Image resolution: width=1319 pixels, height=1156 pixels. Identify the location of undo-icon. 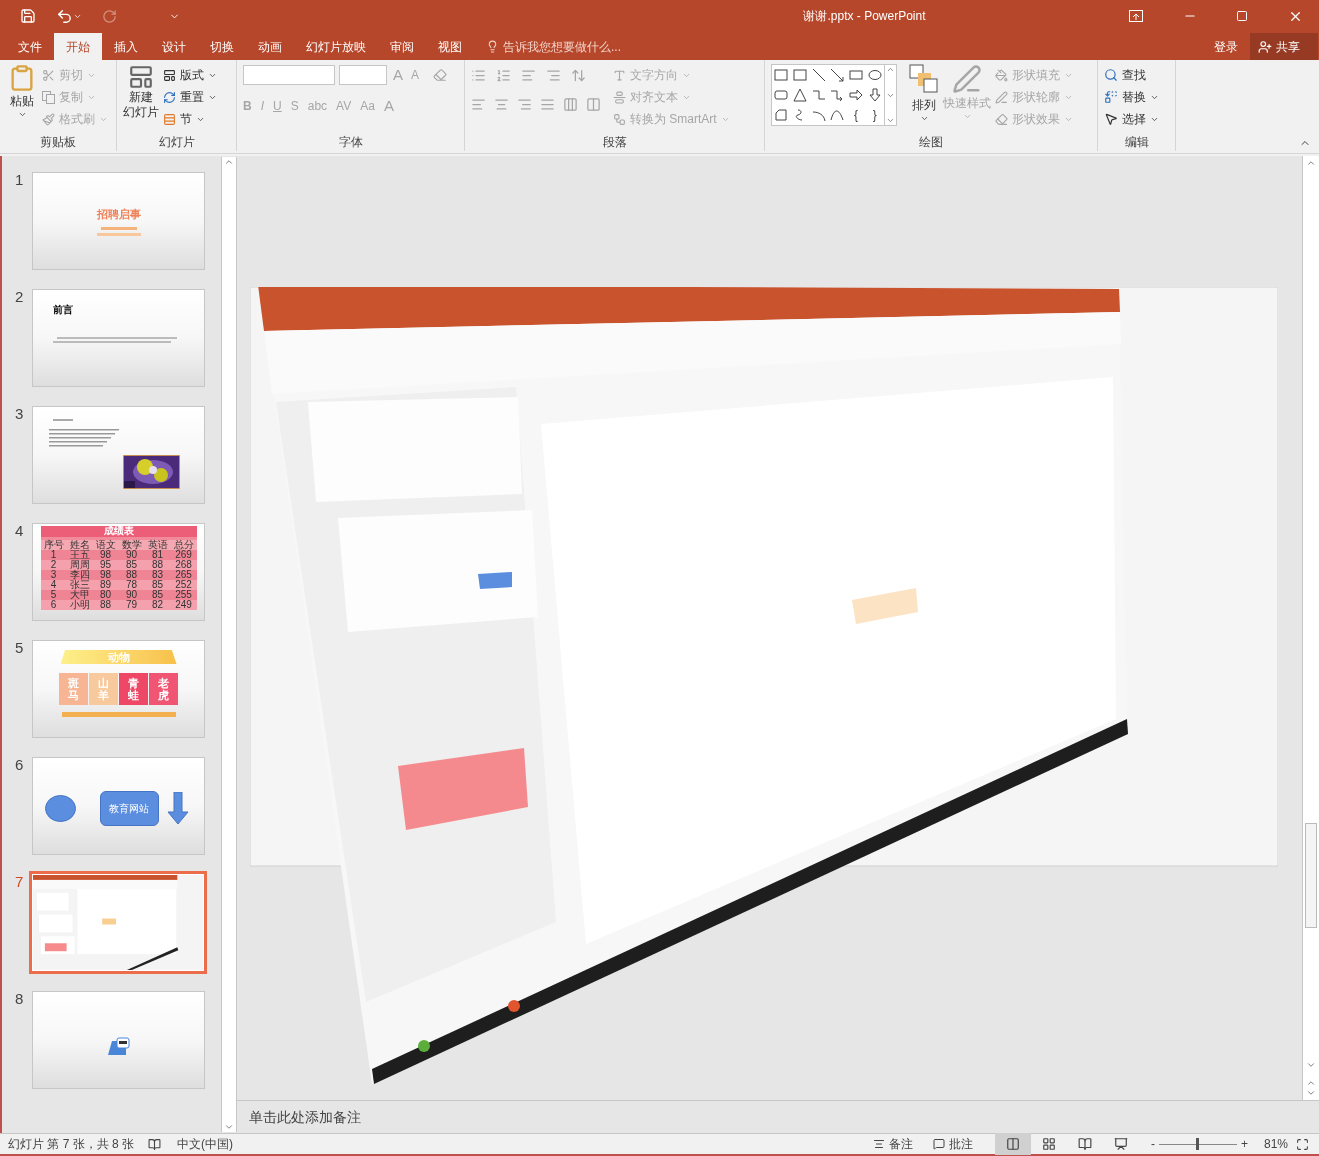
(64, 16).